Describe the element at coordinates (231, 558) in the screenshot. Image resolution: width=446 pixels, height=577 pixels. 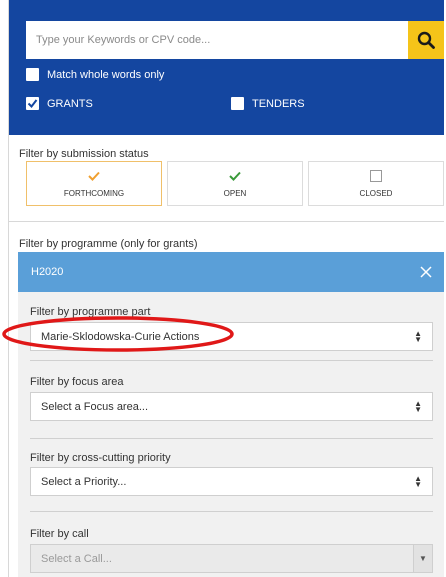
I see `call-select: Select a Call... ▼` at that location.